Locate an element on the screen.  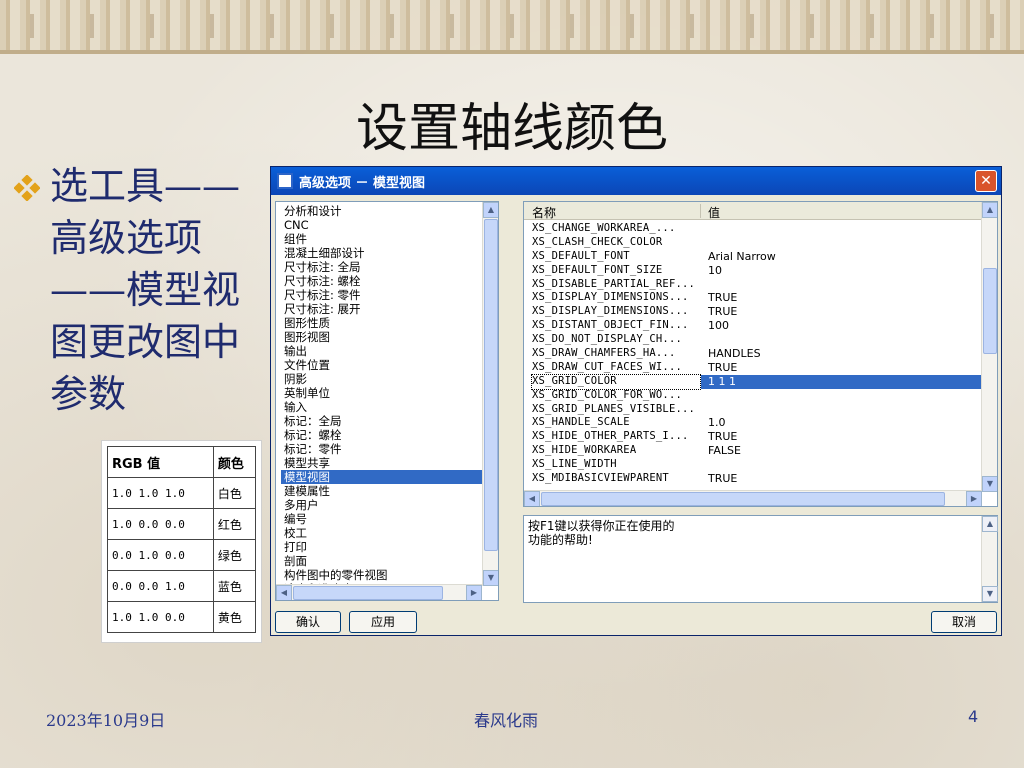
help-line-2: 功能的帮助! is located at coordinates (560, 540).